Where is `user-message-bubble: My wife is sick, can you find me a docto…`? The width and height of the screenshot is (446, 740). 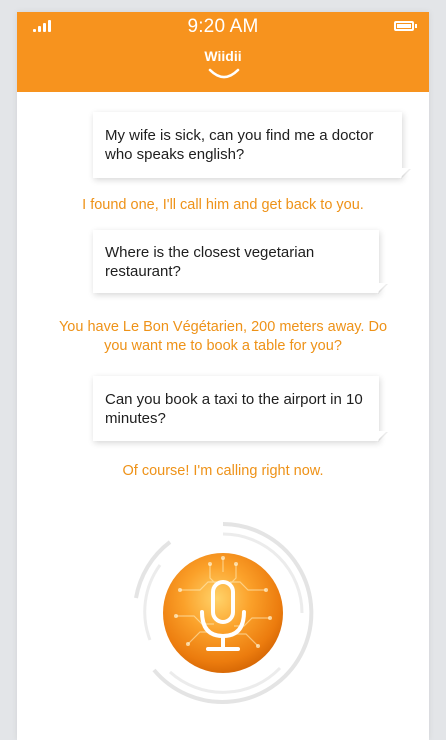 user-message-bubble: My wife is sick, can you find me a docto… is located at coordinates (251, 145).